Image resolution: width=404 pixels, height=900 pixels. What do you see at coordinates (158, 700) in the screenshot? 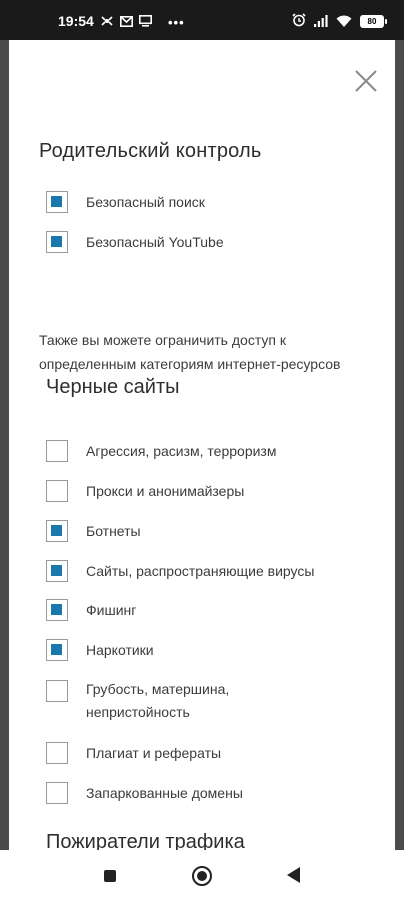
I see `category-label: Грубость, матершина, непристойность` at bounding box center [158, 700].